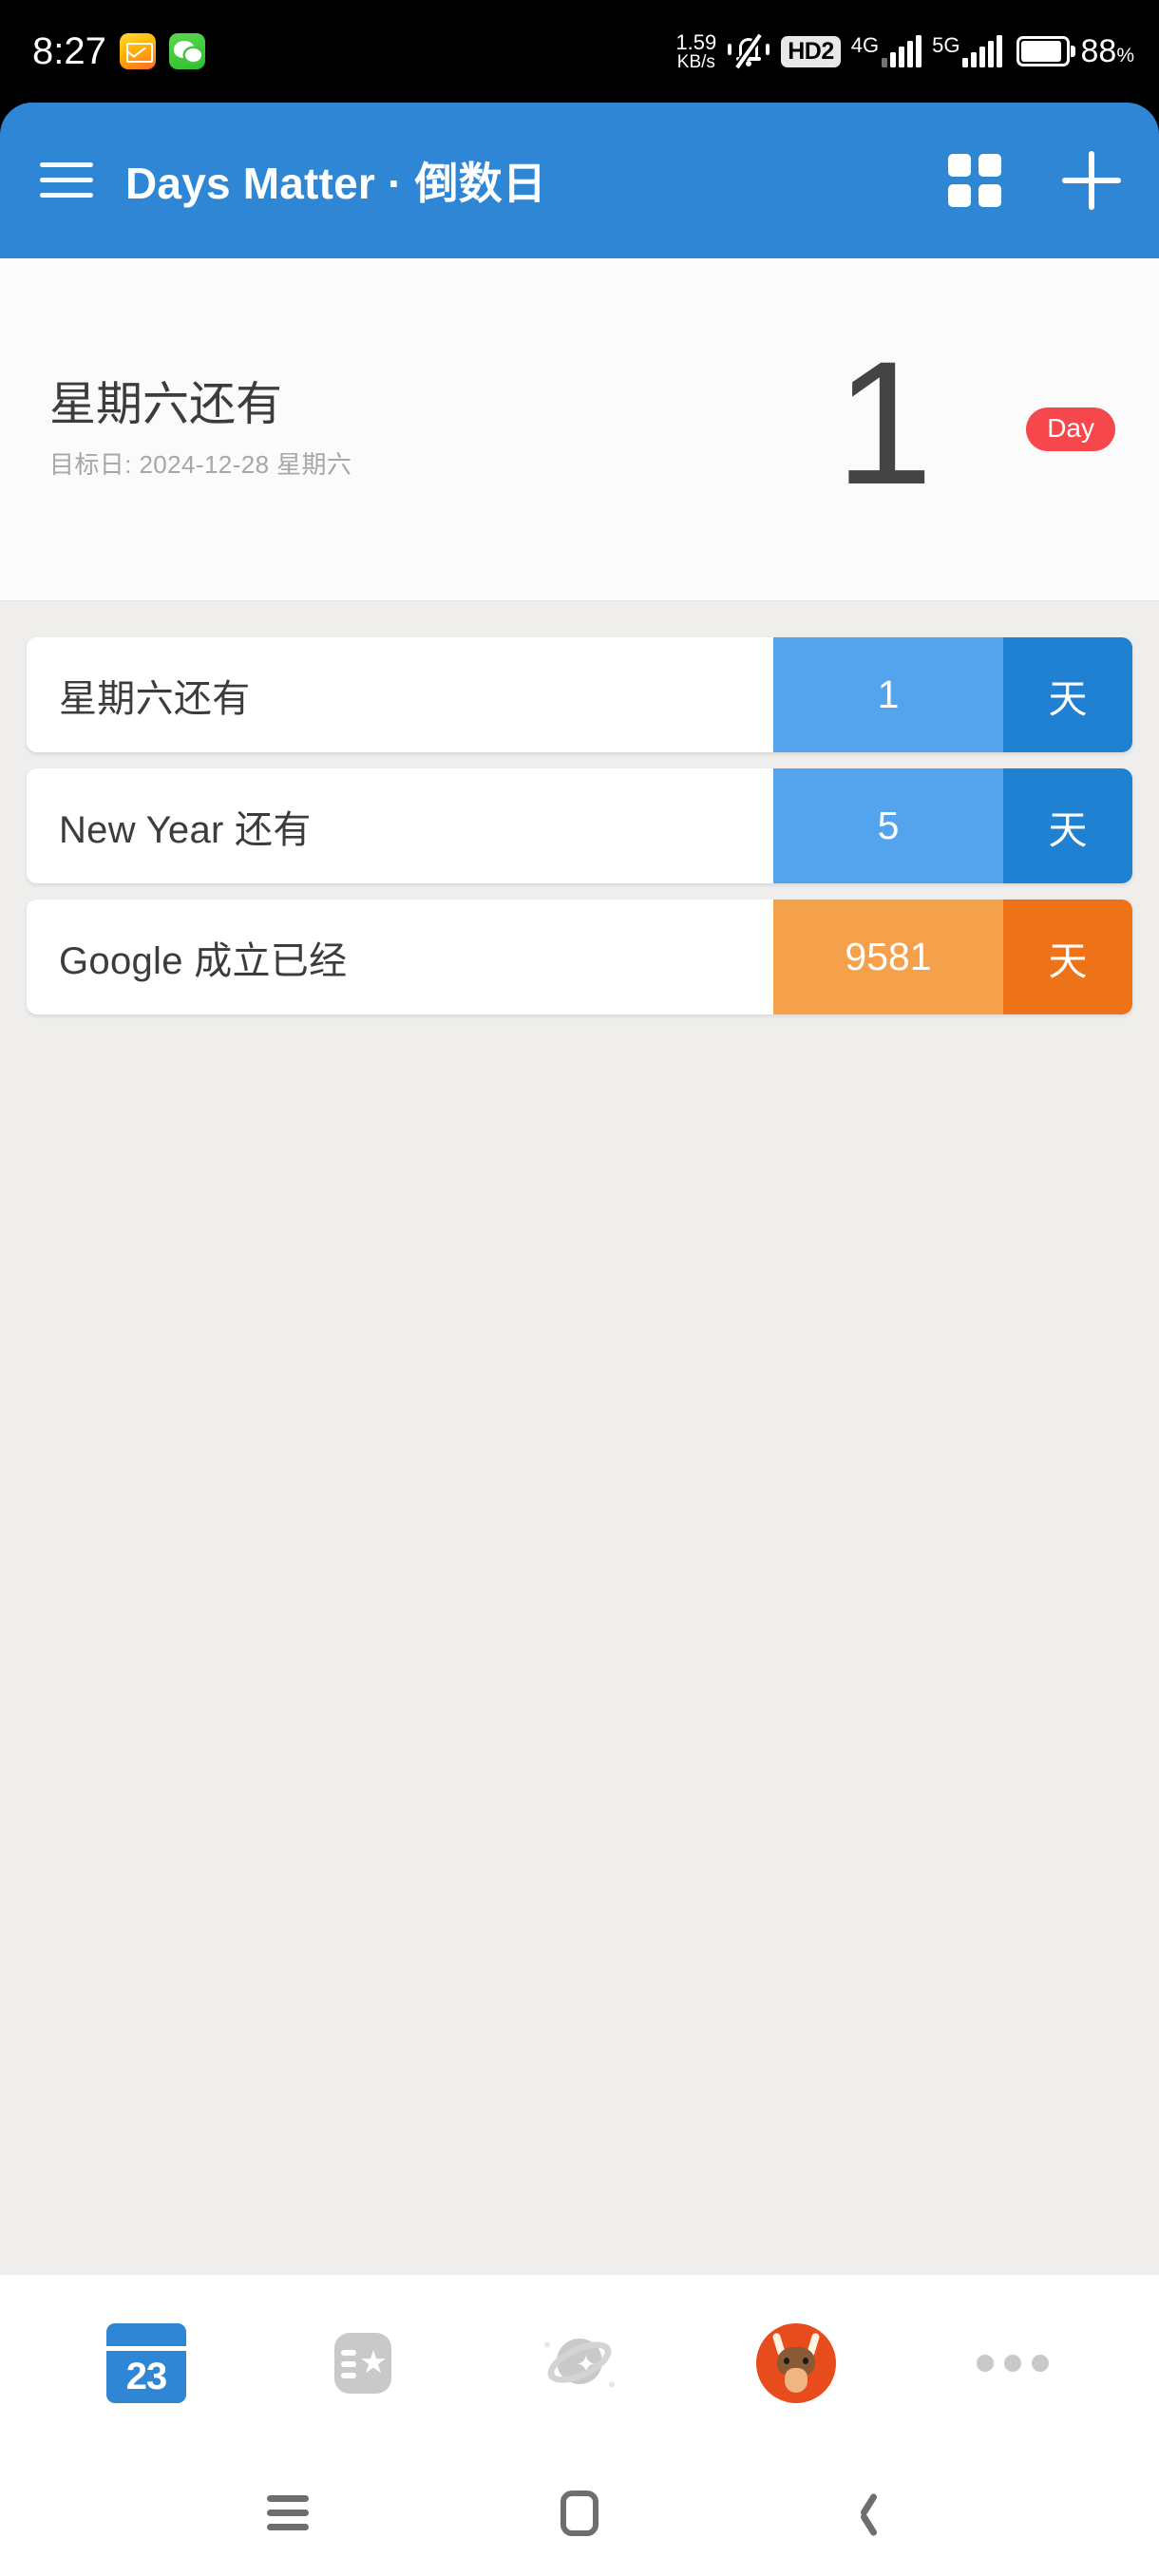  Describe the element at coordinates (888, 694) in the screenshot. I see `list-item-count: 1` at that location.